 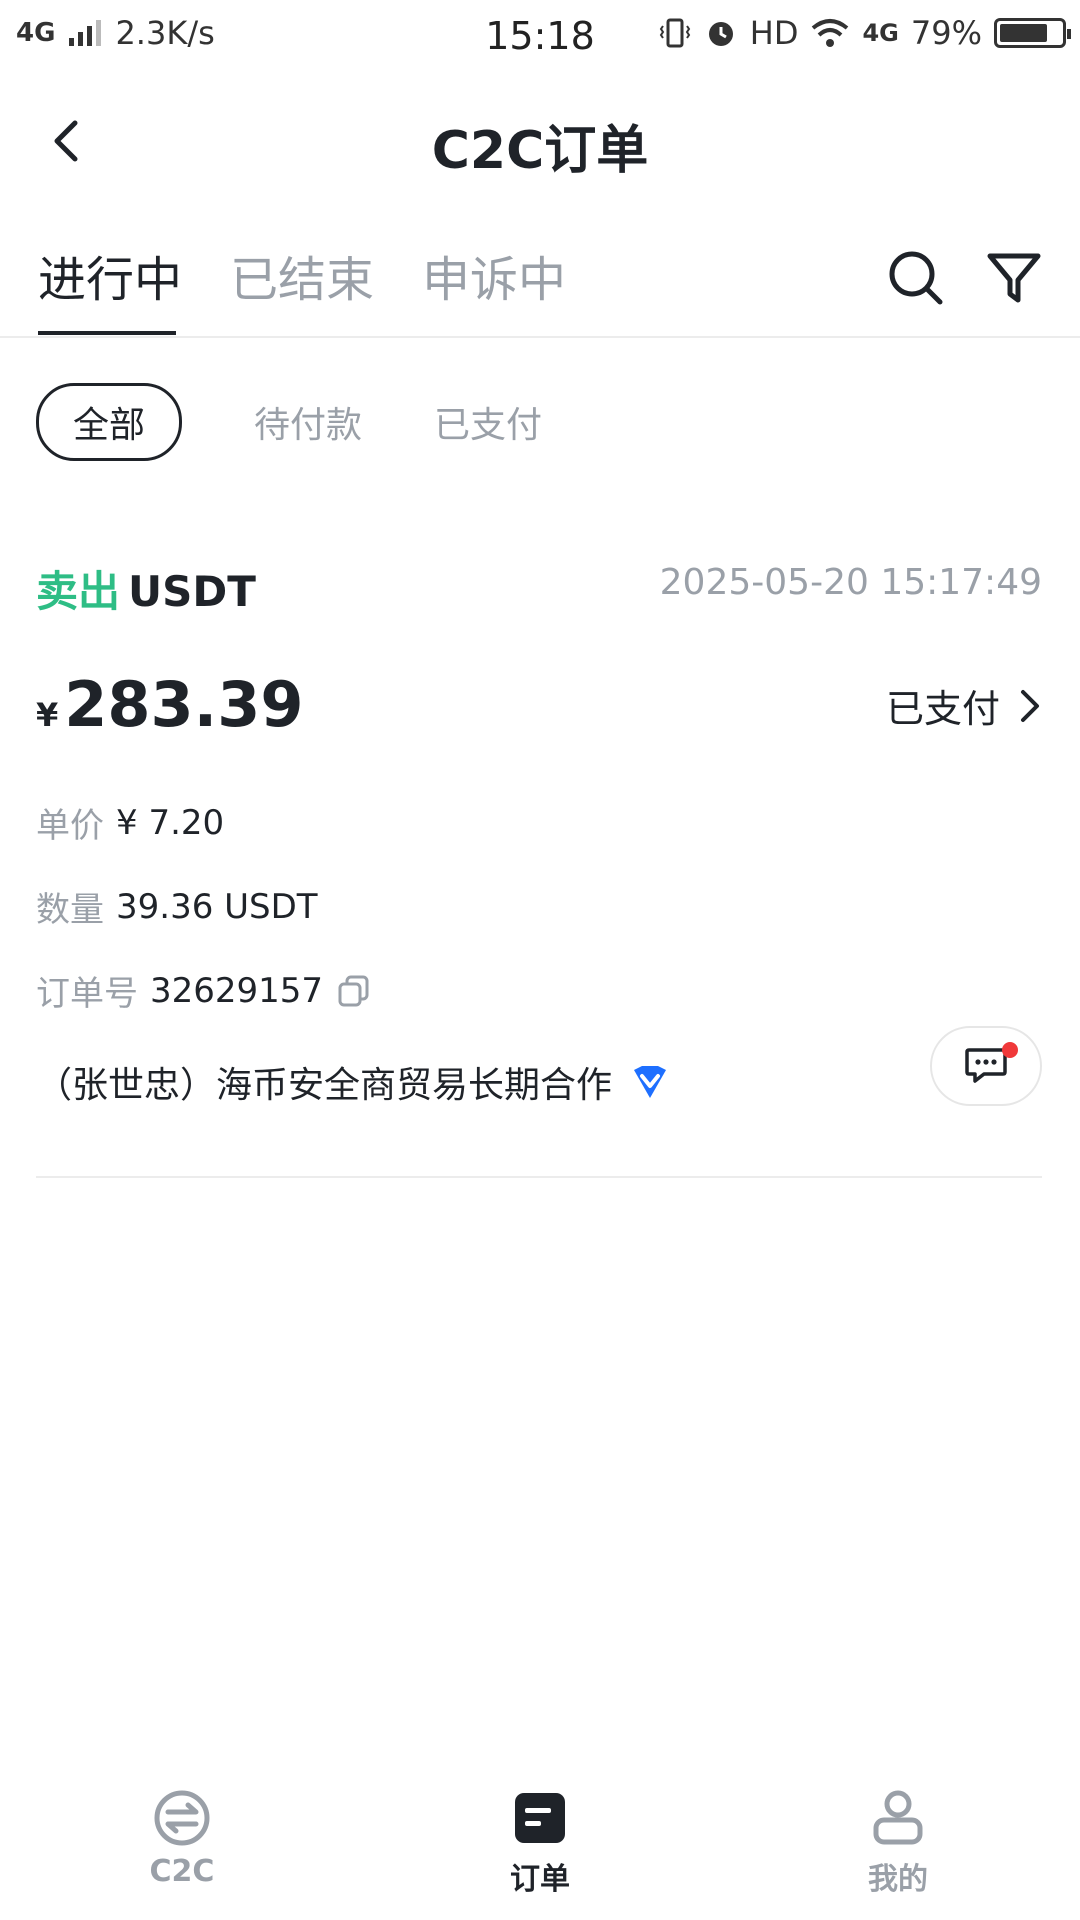 I want to click on divider, so click(x=539, y=1177).